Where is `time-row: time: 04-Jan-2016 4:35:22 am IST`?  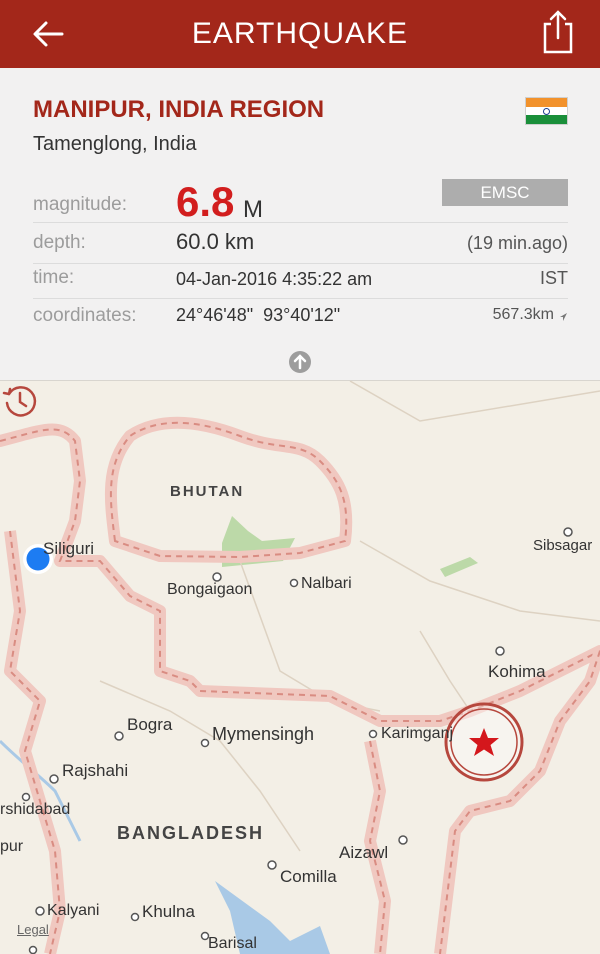 time-row: time: 04-Jan-2016 4:35:22 am IST is located at coordinates (300, 283).